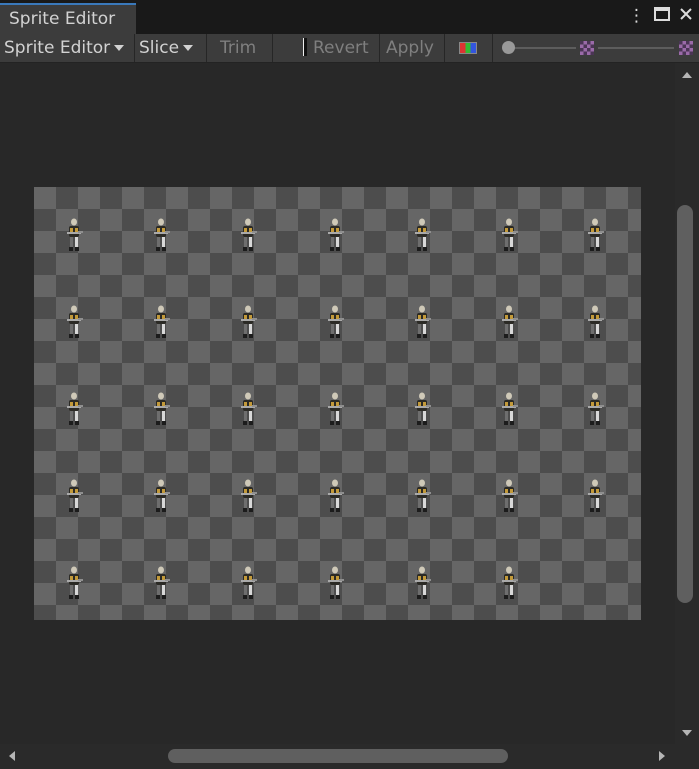 This screenshot has width=699, height=769. Describe the element at coordinates (410, 48) in the screenshot. I see `apply-button: Apply` at that location.